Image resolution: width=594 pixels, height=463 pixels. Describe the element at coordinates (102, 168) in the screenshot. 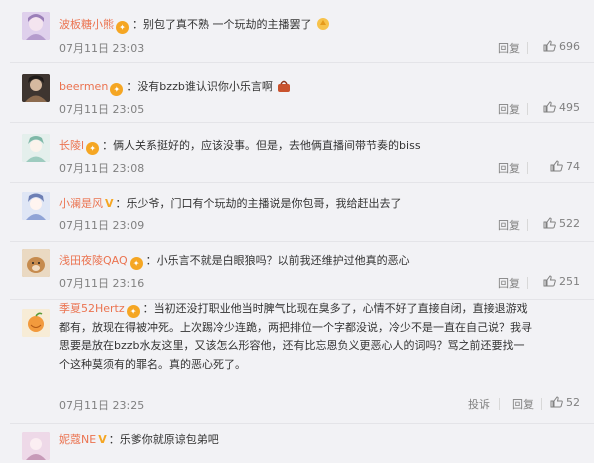

I see `timestamp: 07月11日 23:08` at that location.